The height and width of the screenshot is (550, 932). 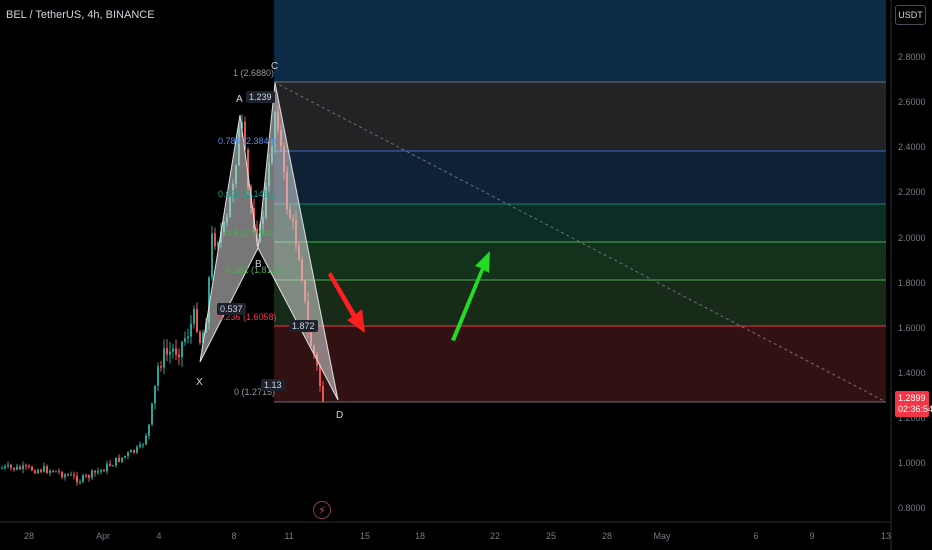 What do you see at coordinates (912, 192) in the screenshot?
I see `price-tick: 2.2000` at bounding box center [912, 192].